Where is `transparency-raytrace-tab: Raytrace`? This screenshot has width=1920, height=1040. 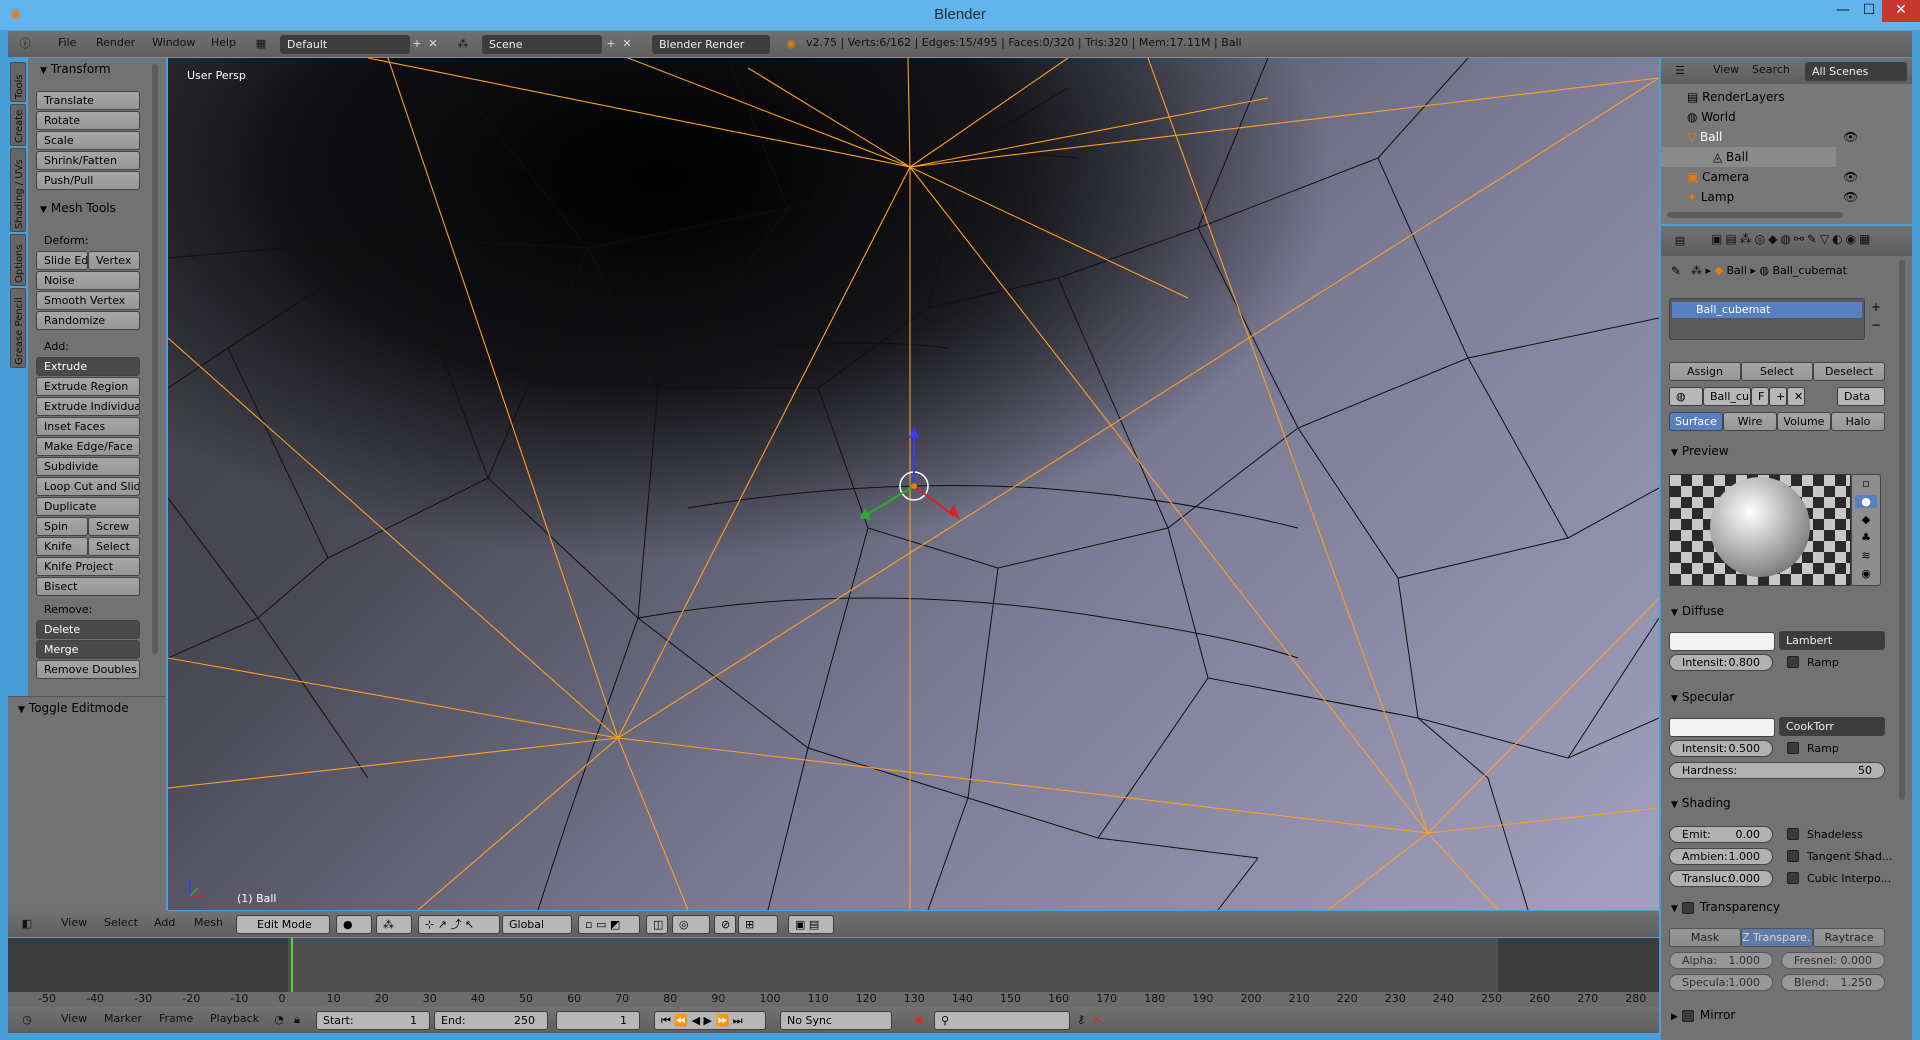
transparency-raytrace-tab: Raytrace is located at coordinates (1849, 937).